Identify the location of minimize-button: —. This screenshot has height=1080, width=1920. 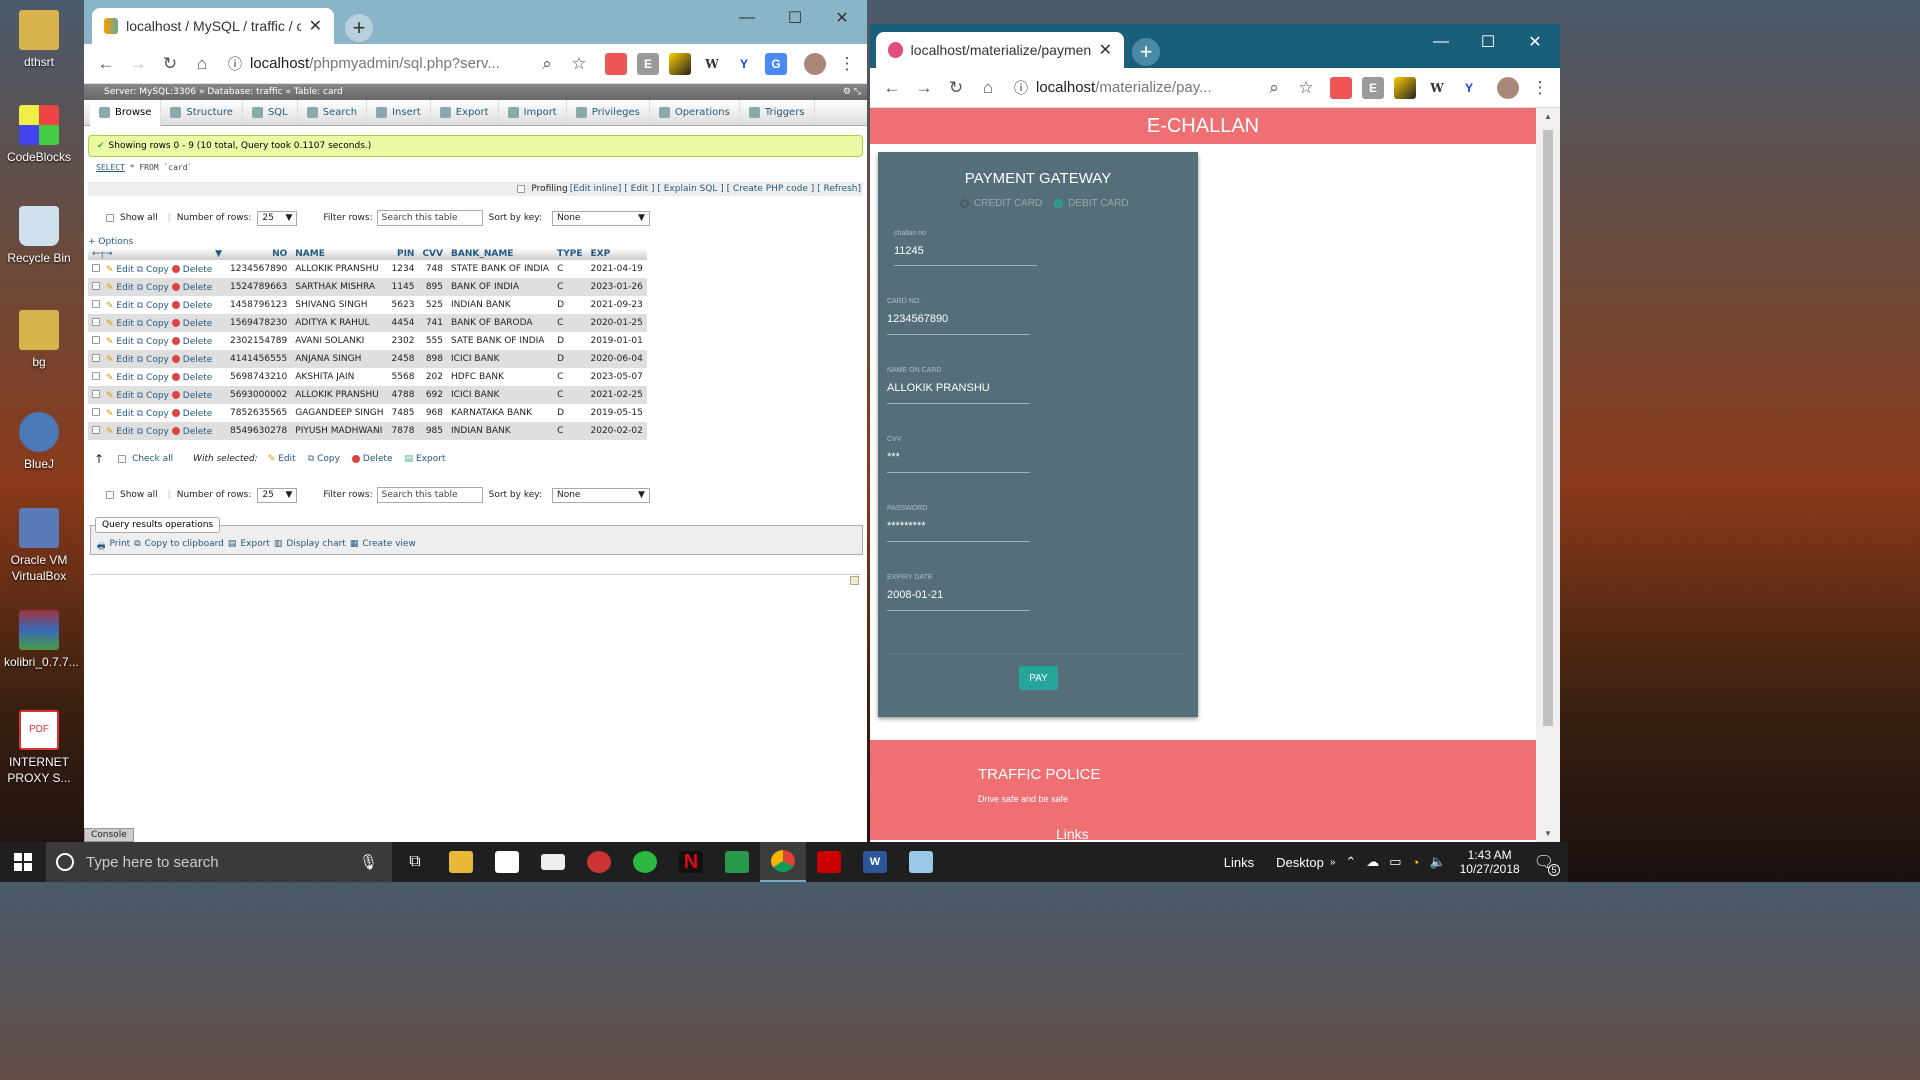
(1441, 42).